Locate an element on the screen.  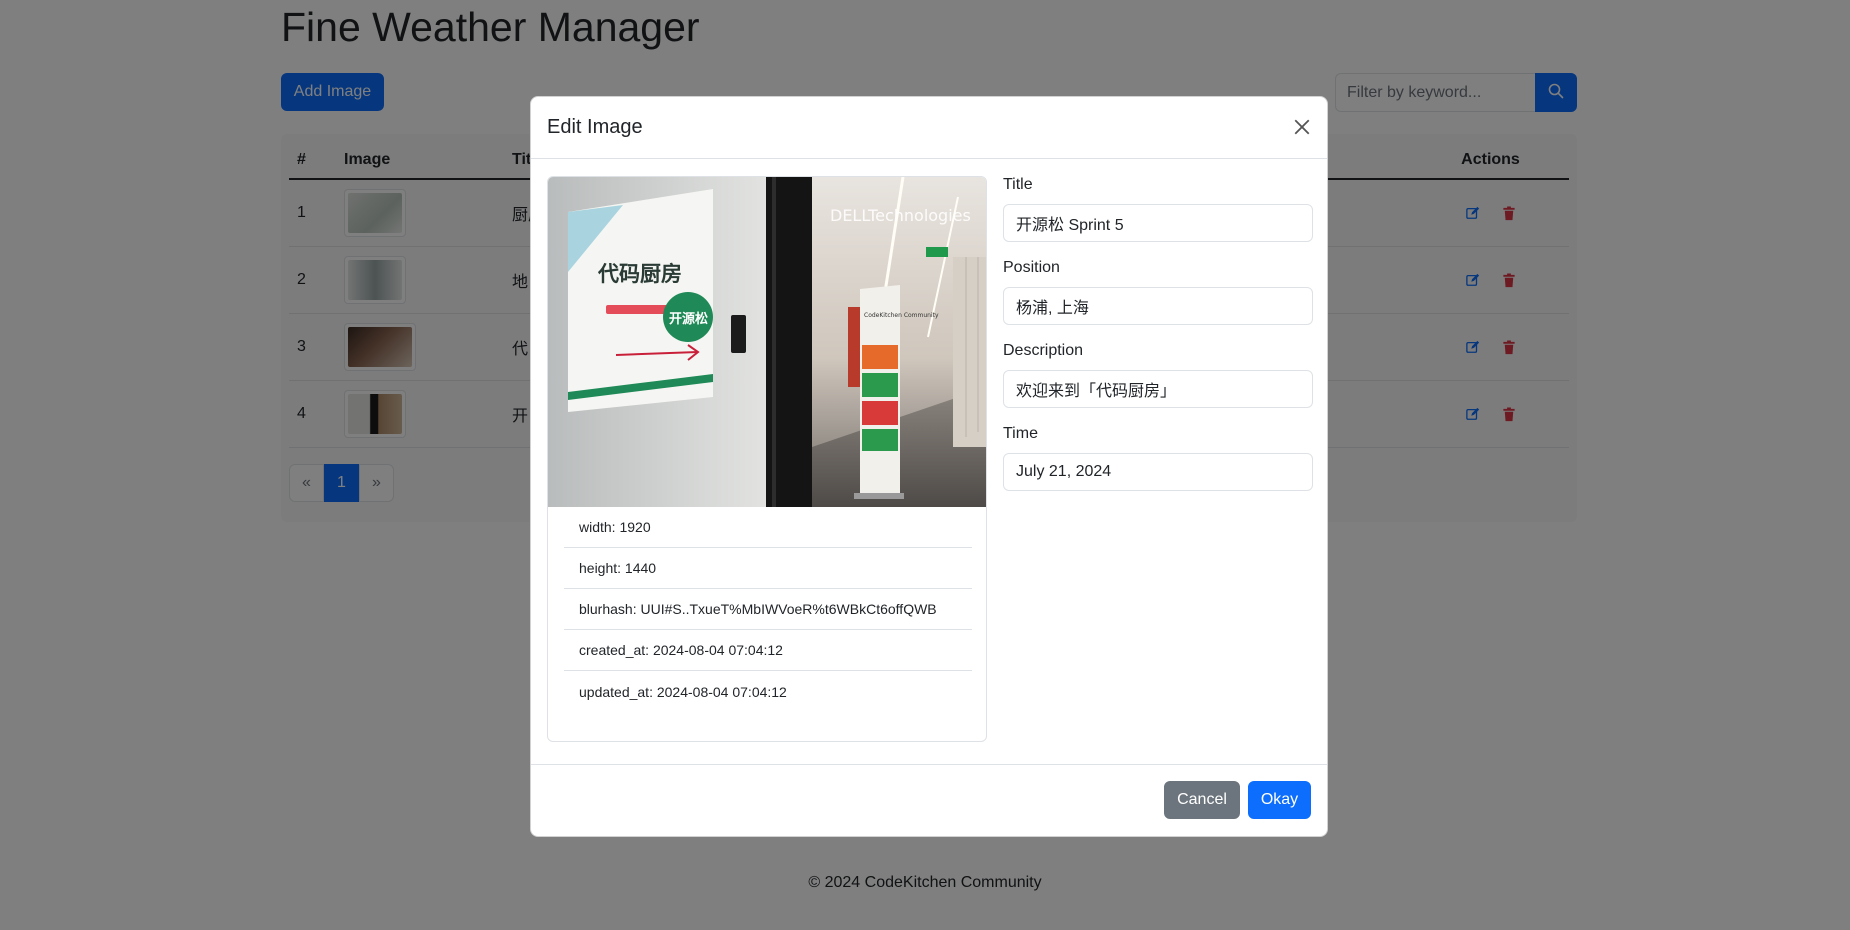
position-group: Position is located at coordinates (1158, 292).